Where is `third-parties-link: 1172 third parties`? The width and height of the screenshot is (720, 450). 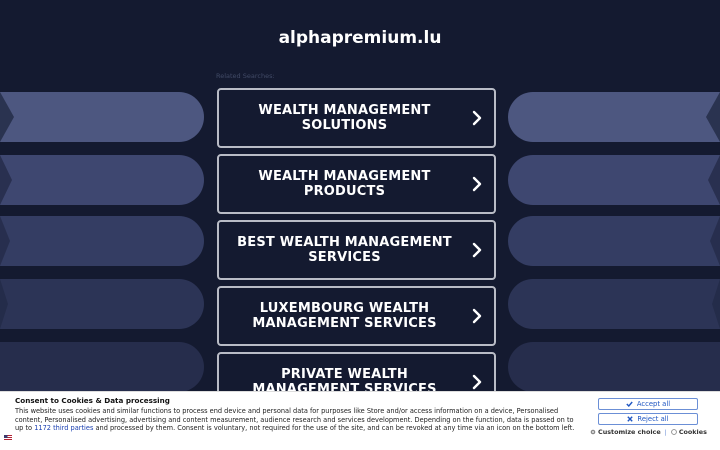
third-parties-link: 1172 third parties is located at coordinates (63, 428).